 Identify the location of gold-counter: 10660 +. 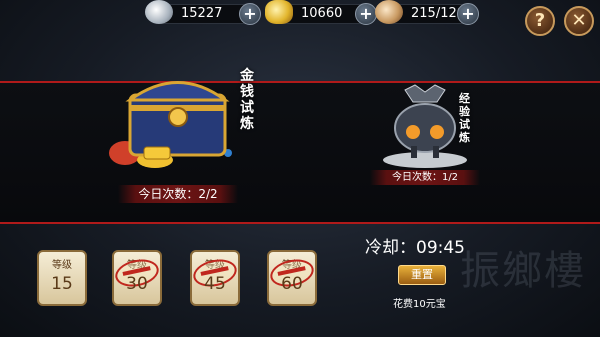
(321, 12).